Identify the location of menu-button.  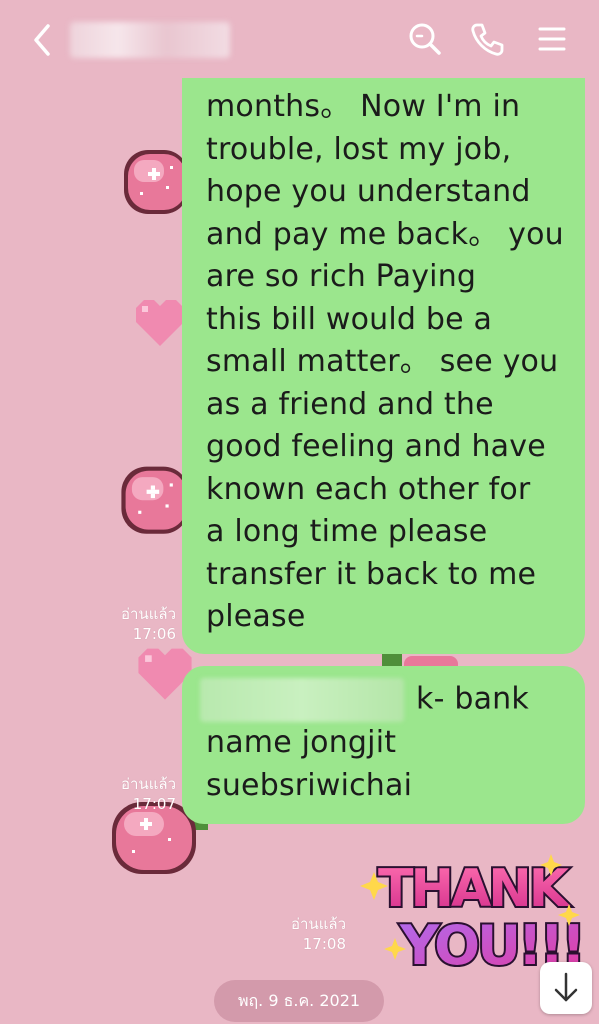
(551, 39).